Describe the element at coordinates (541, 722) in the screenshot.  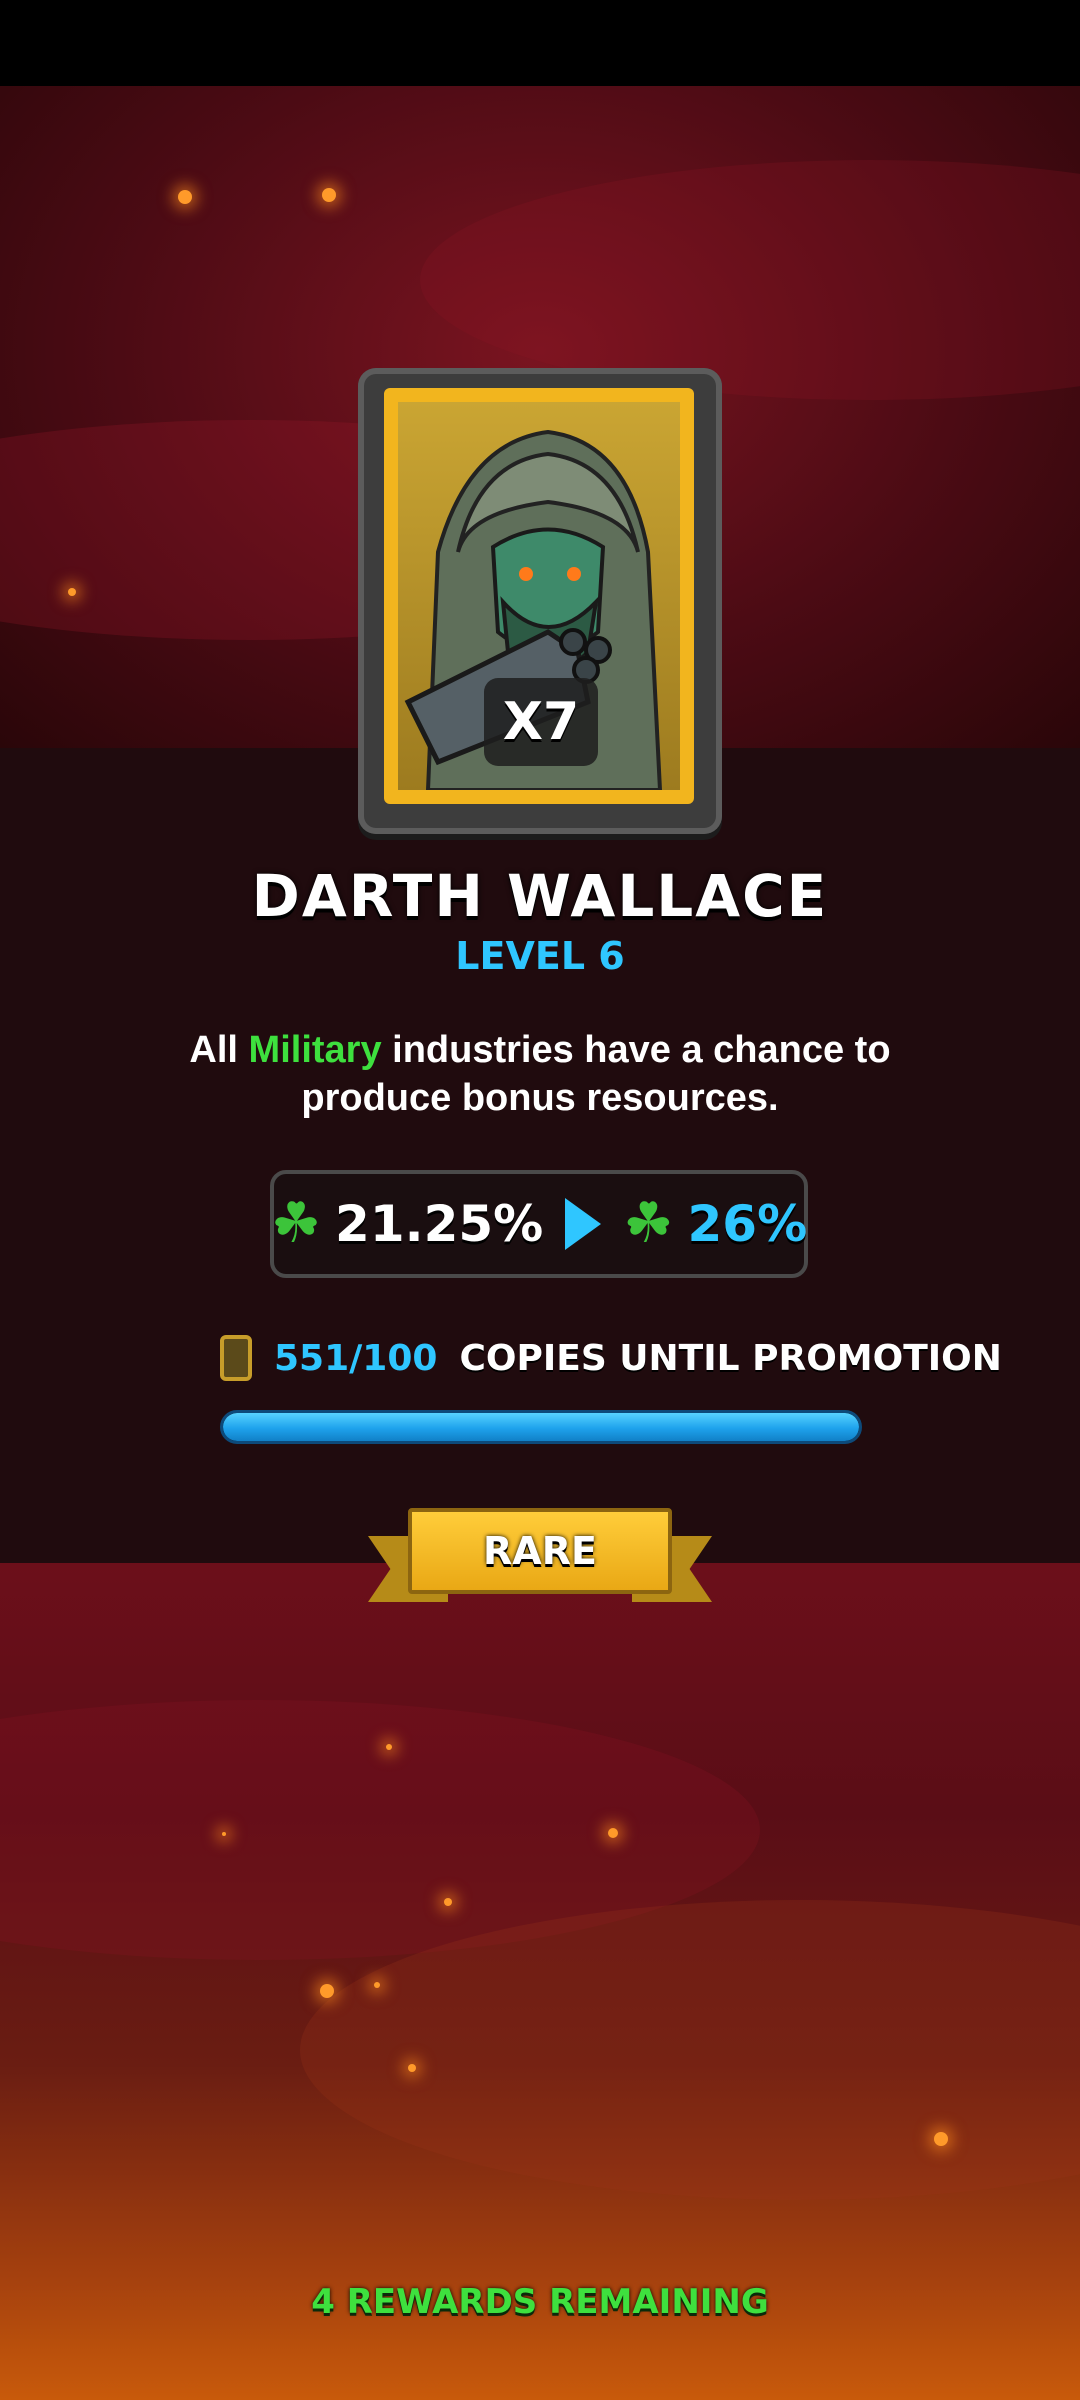
I see `card-quantity-badge: X7` at that location.